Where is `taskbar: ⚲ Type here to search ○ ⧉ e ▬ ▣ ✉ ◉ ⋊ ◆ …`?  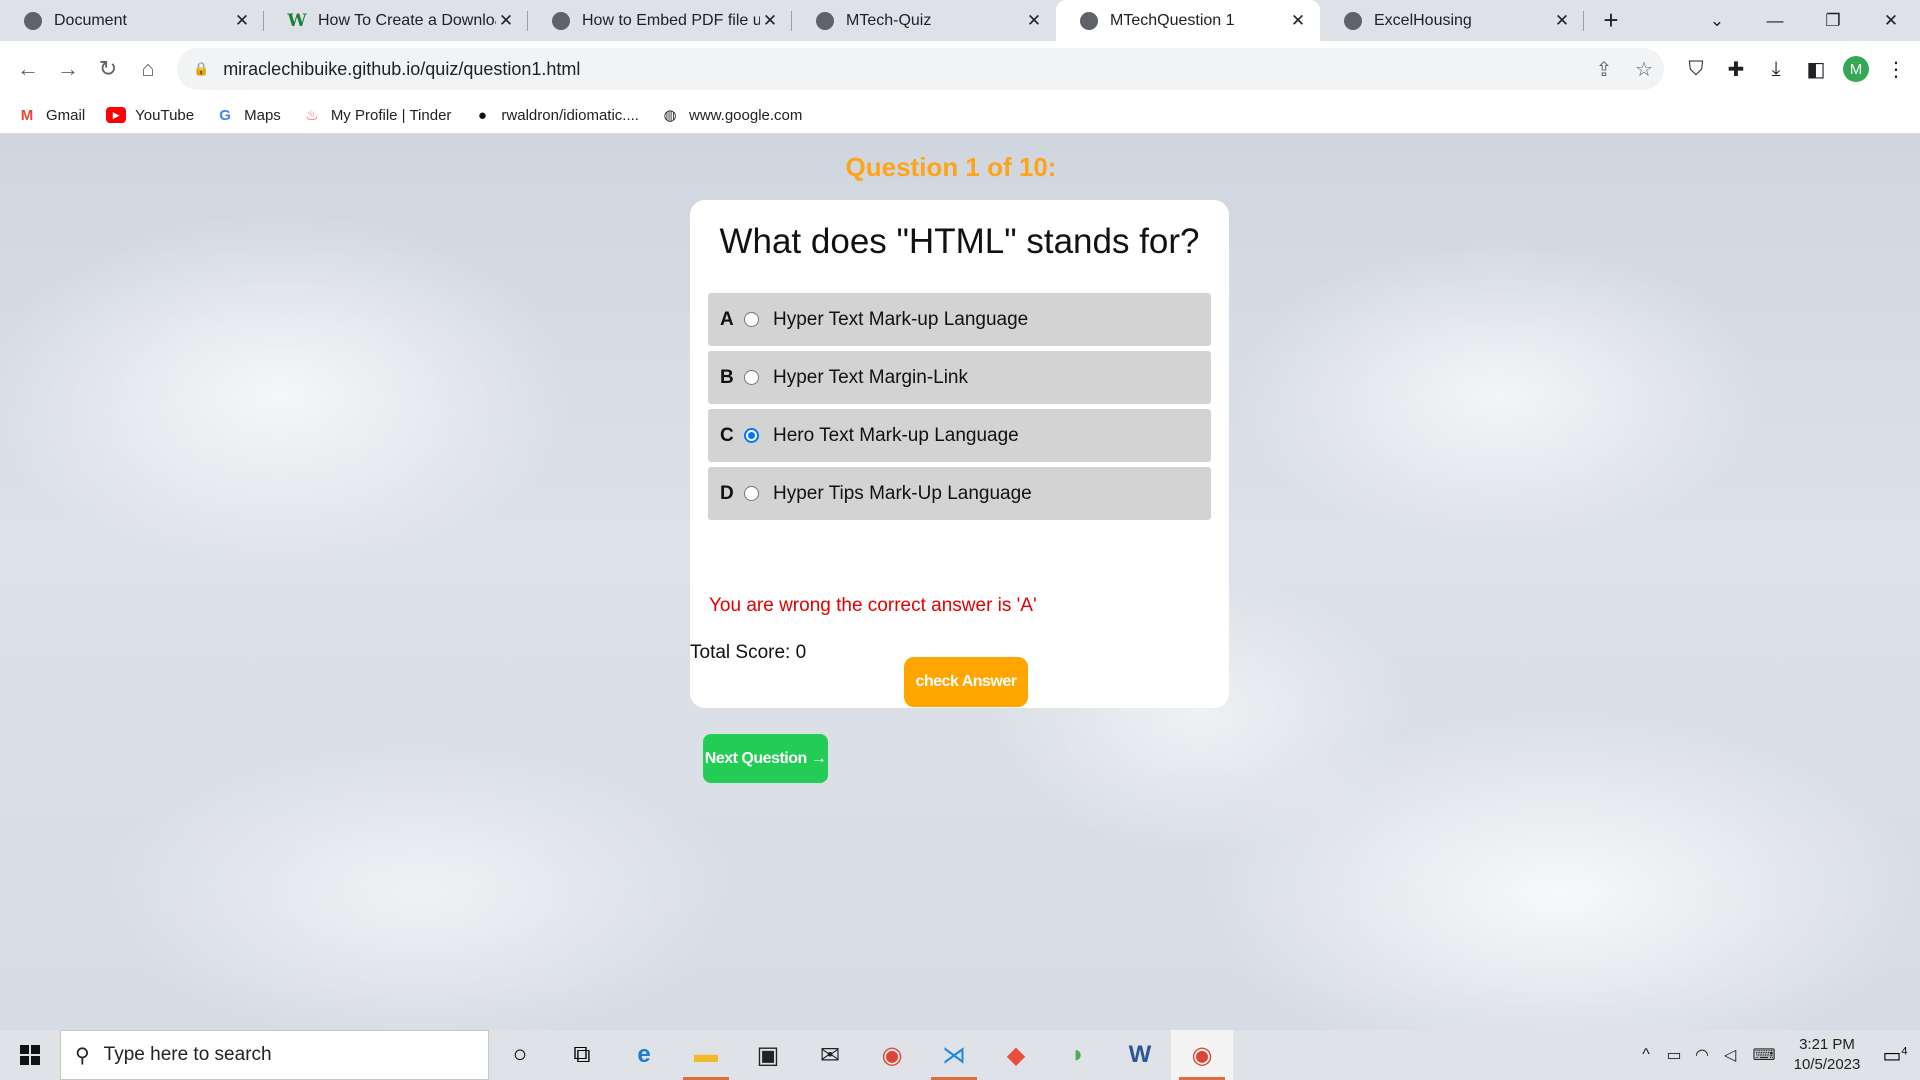 taskbar: ⚲ Type here to search ○ ⧉ e ▬ ▣ ✉ ◉ ⋊ ◆ … is located at coordinates (960, 1055).